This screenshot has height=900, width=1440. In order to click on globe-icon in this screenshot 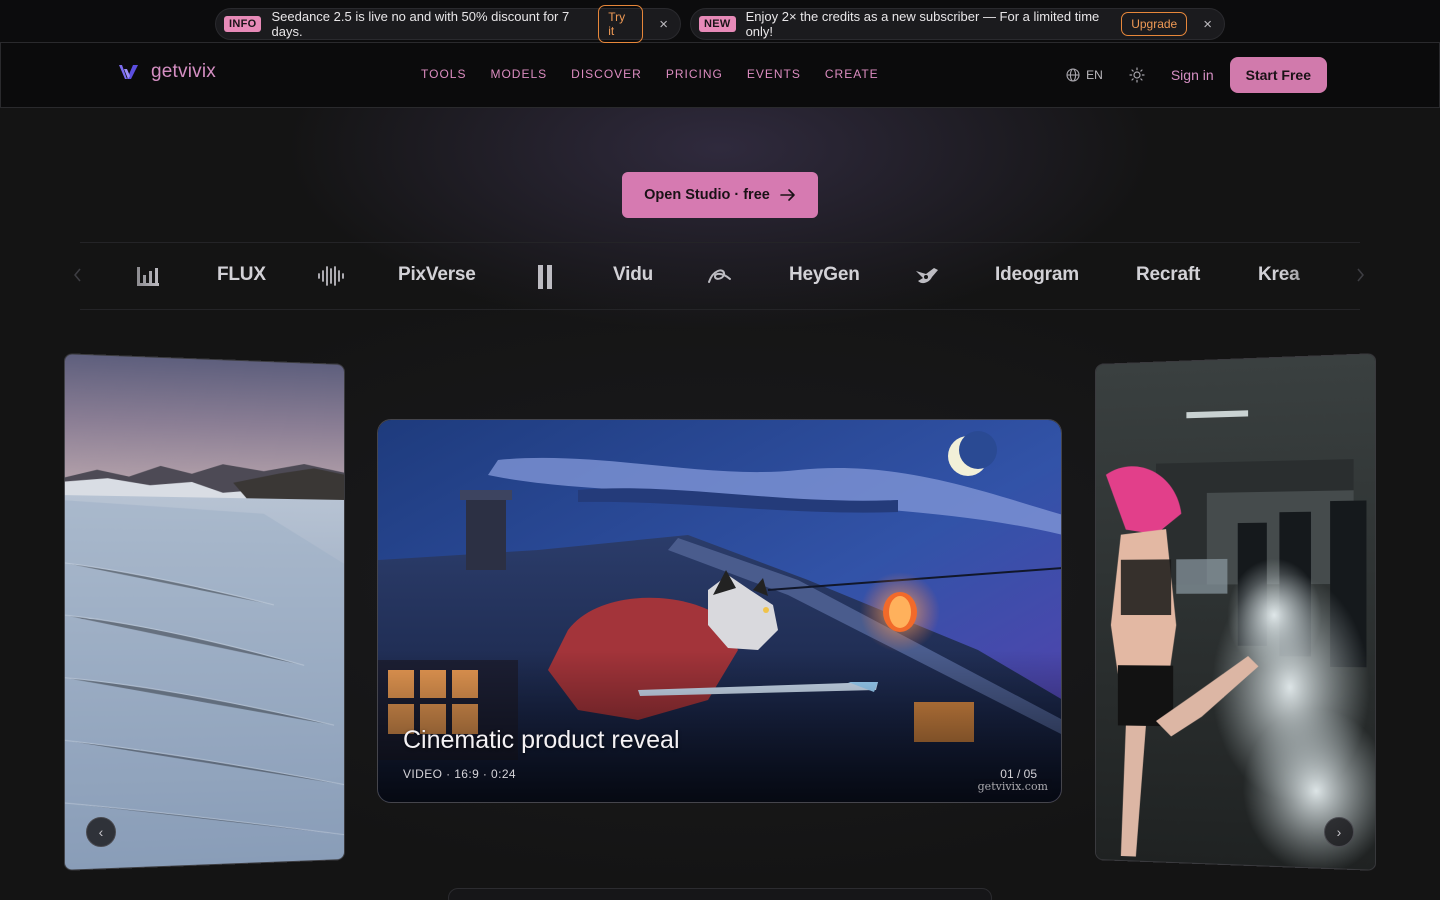, I will do `click(1073, 75)`.